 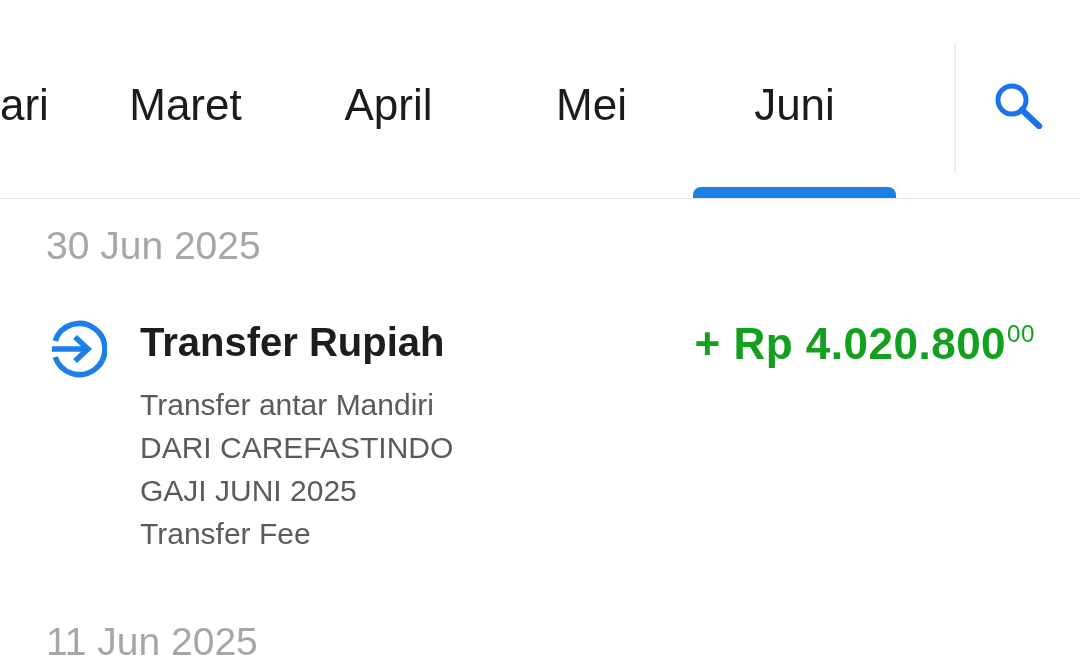 What do you see at coordinates (153, 246) in the screenshot?
I see `date-header: 30 Jun 2025` at bounding box center [153, 246].